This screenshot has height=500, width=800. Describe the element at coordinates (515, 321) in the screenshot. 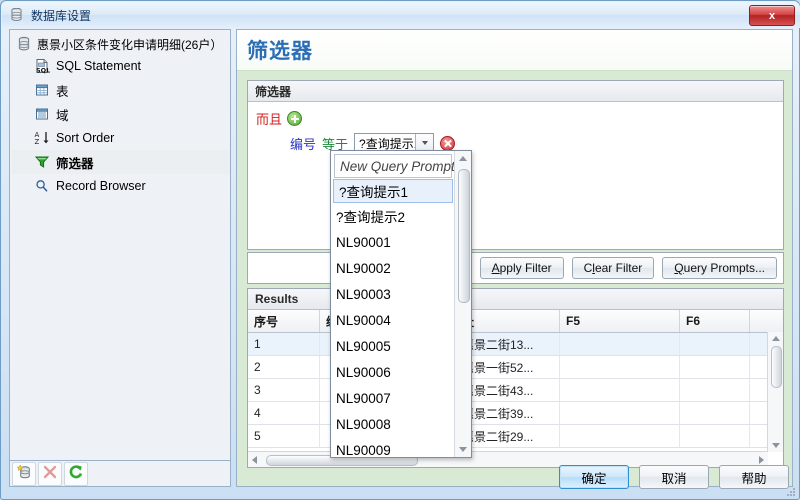

I see `results-grid-header: 序号 编号 房屋地址 F5 F6` at that location.